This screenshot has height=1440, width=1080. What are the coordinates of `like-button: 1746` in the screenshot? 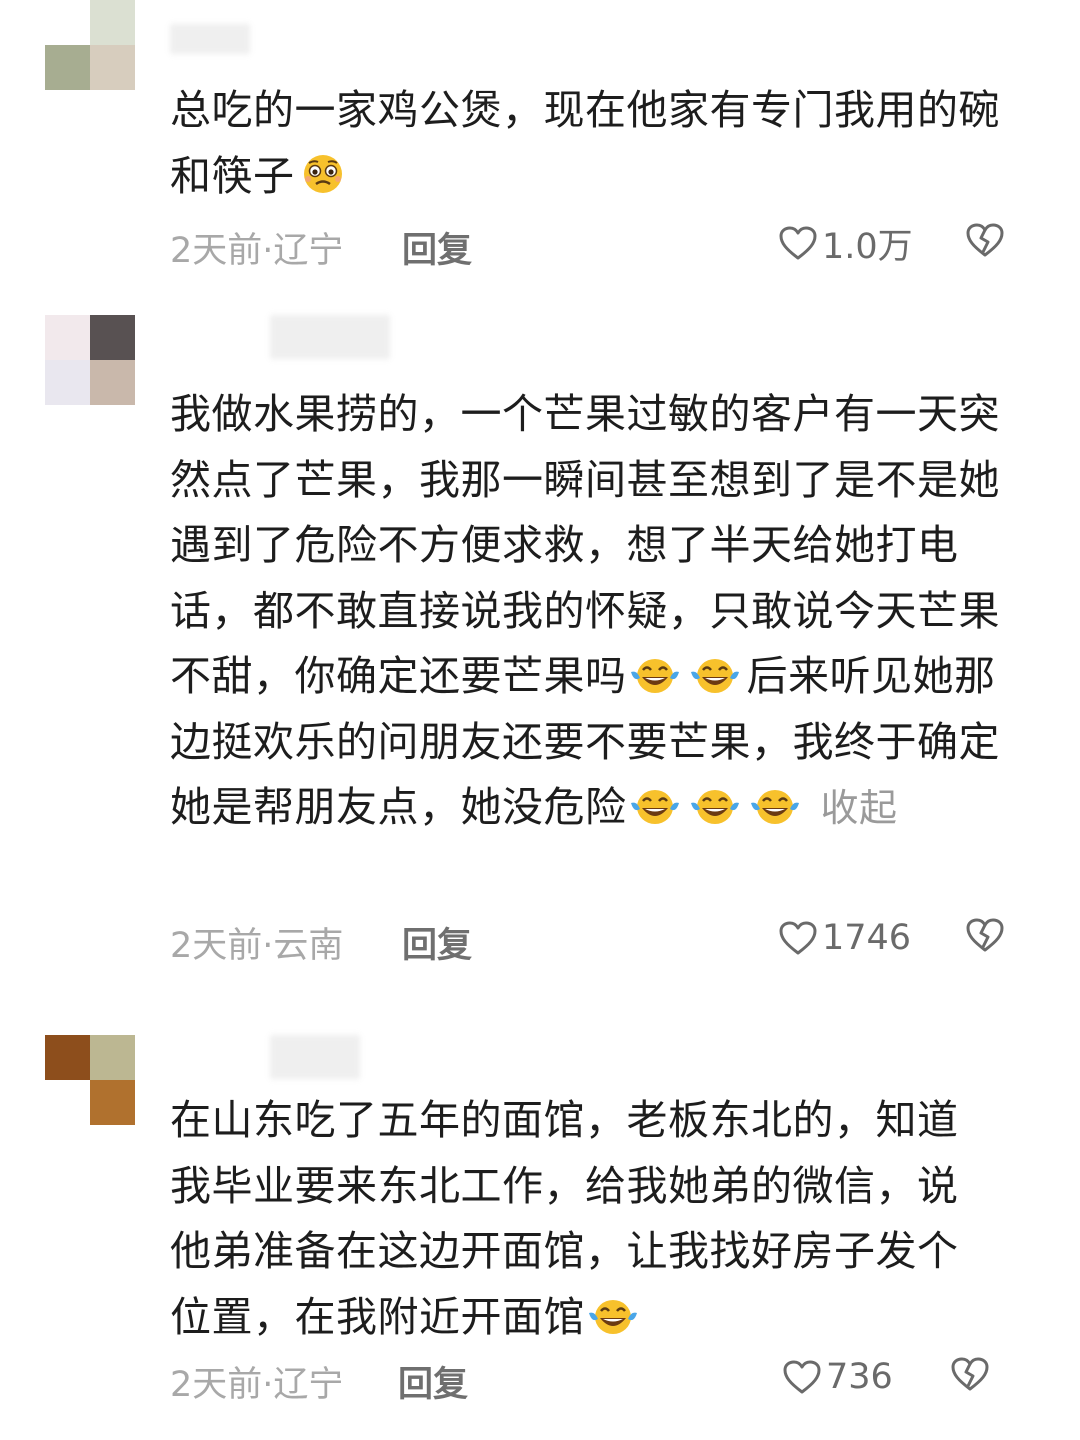 It's located at (844, 938).